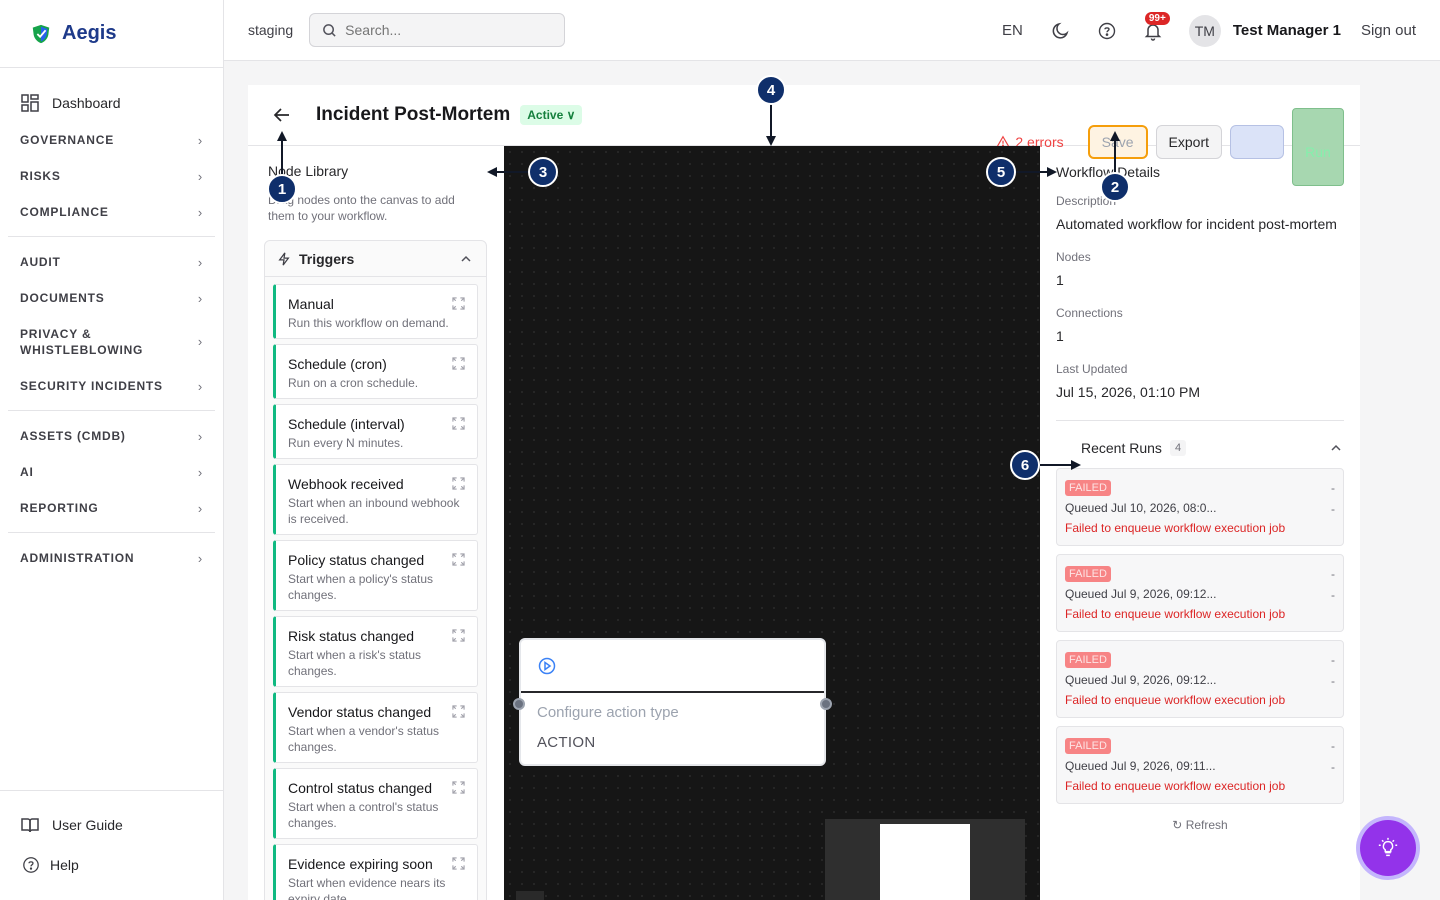  What do you see at coordinates (346, 443) in the screenshot?
I see `node-description: Run every N minutes.` at bounding box center [346, 443].